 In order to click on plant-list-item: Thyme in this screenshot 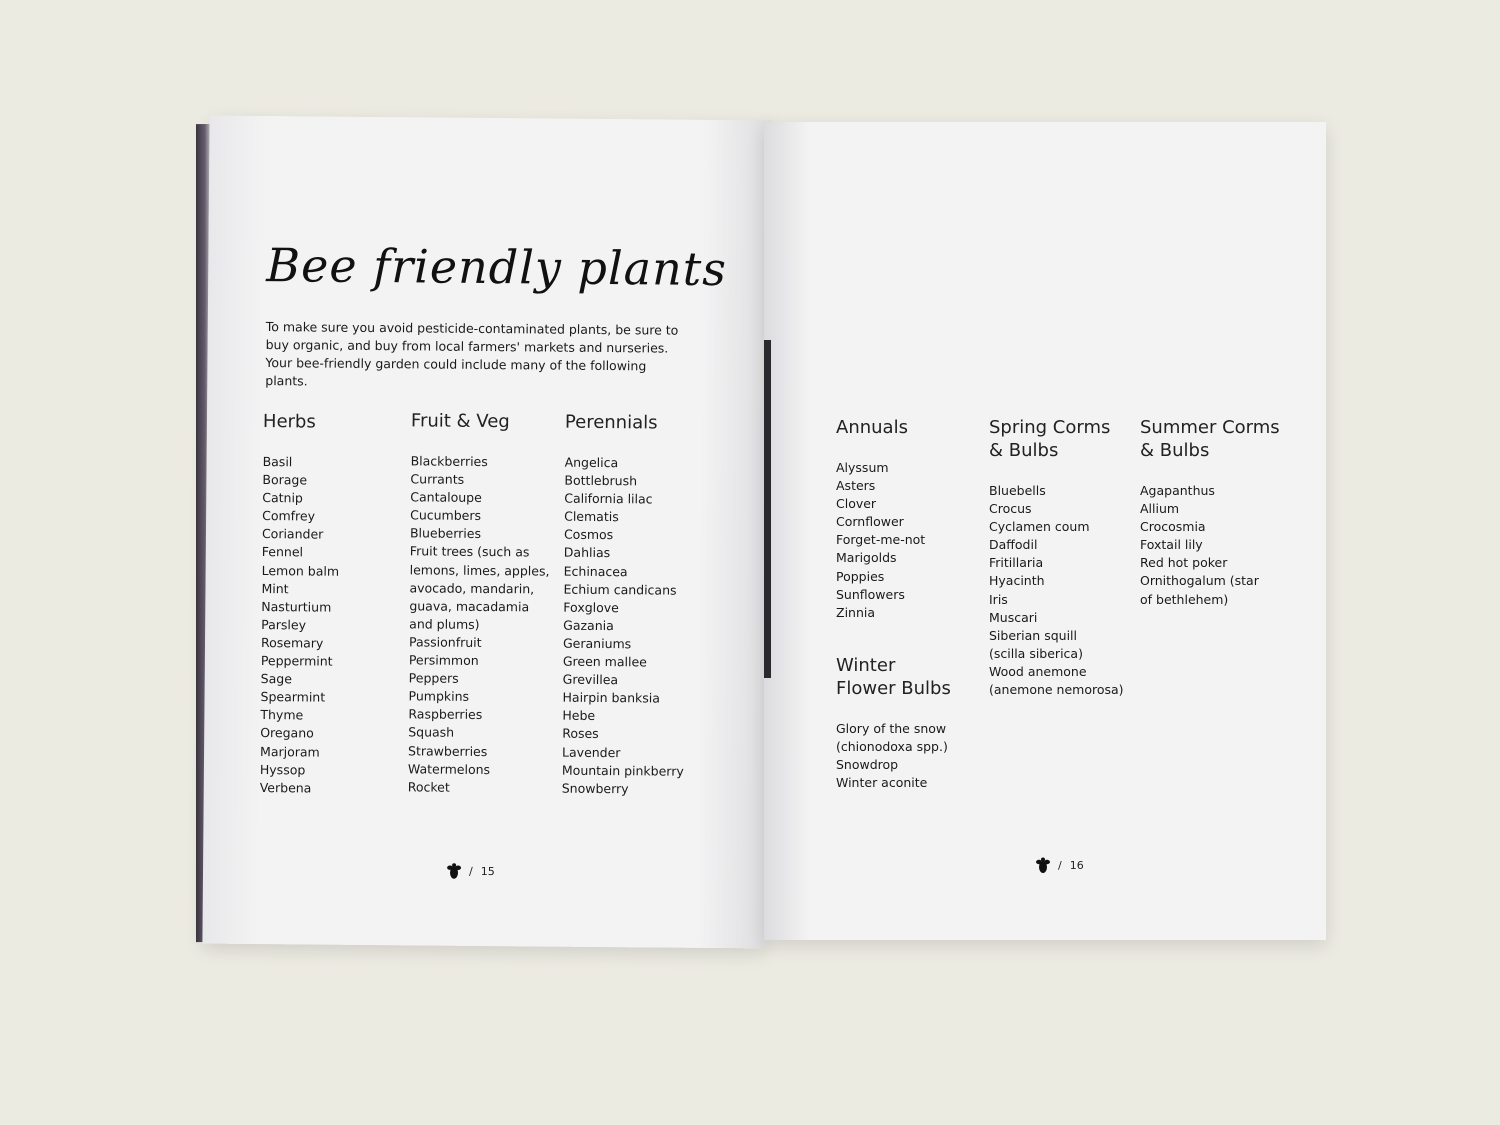, I will do `click(282, 715)`.